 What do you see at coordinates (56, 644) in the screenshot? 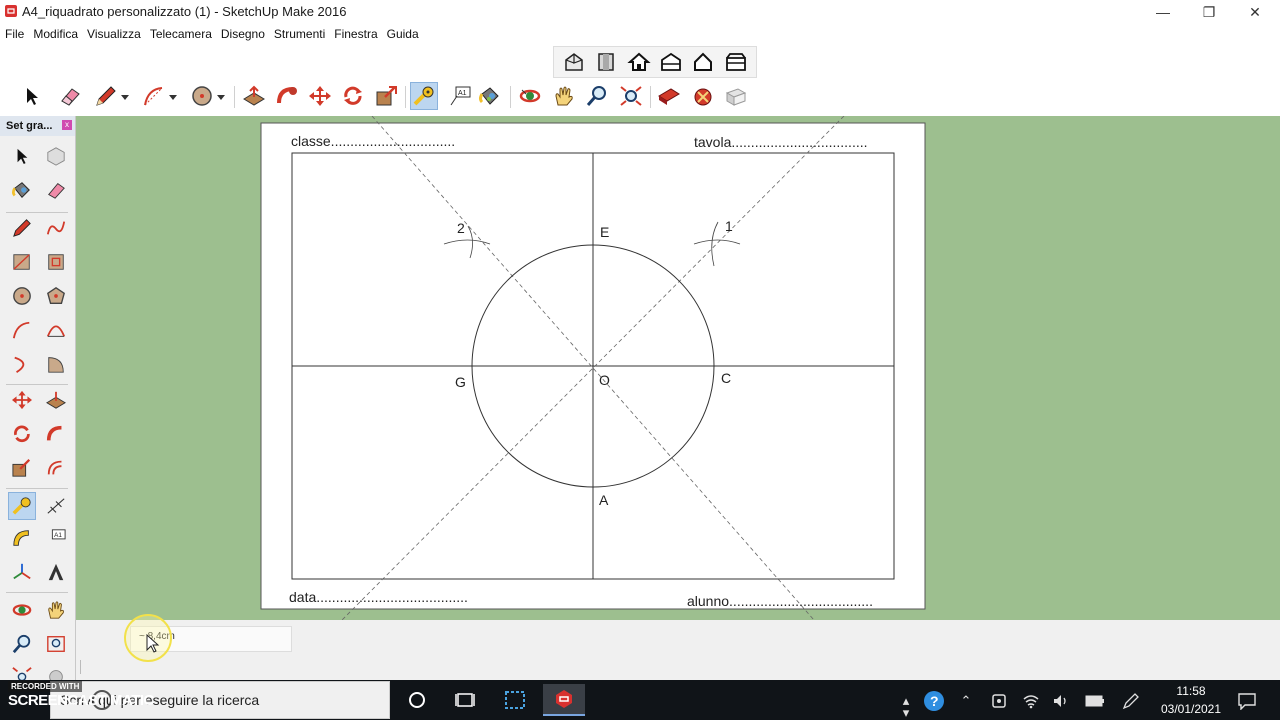
I see `zoom-window-tool-icon` at bounding box center [56, 644].